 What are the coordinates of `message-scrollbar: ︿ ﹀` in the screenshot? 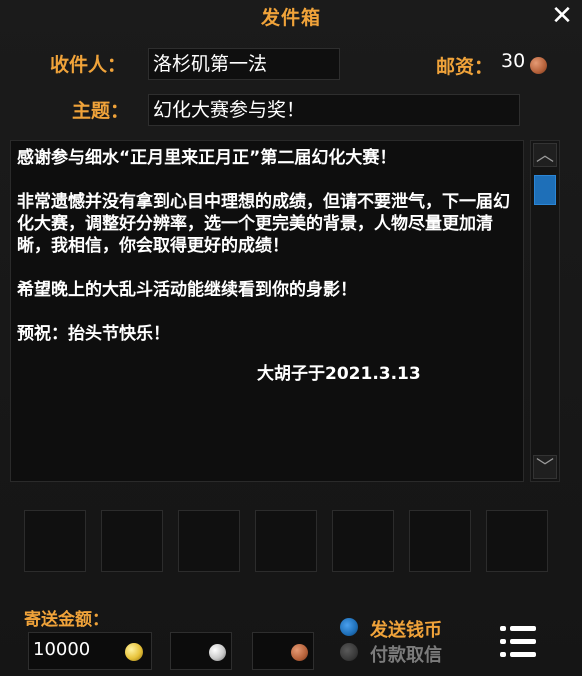 It's located at (545, 311).